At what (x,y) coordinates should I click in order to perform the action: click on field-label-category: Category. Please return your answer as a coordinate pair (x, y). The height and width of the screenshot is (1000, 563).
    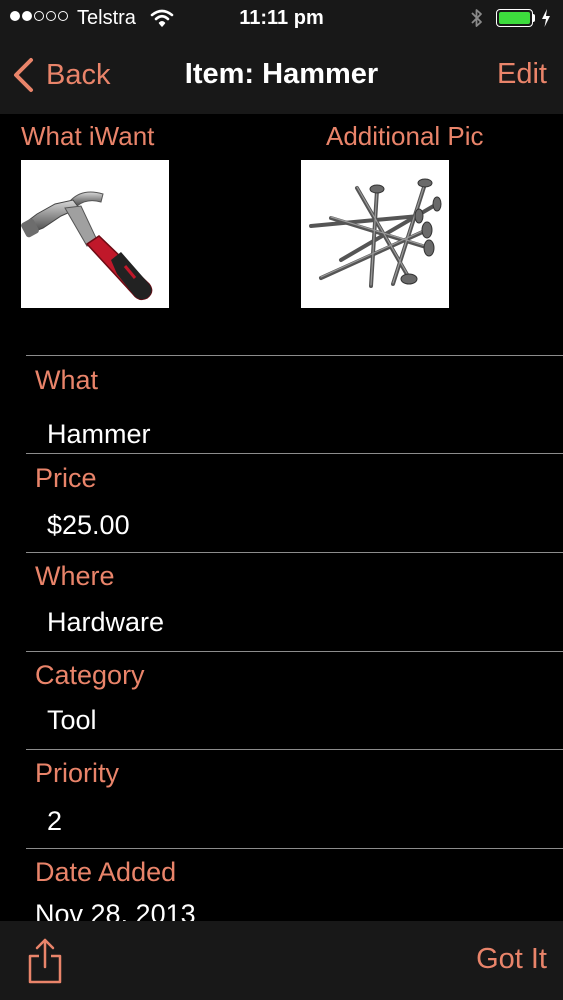
    Looking at the image, I should click on (90, 675).